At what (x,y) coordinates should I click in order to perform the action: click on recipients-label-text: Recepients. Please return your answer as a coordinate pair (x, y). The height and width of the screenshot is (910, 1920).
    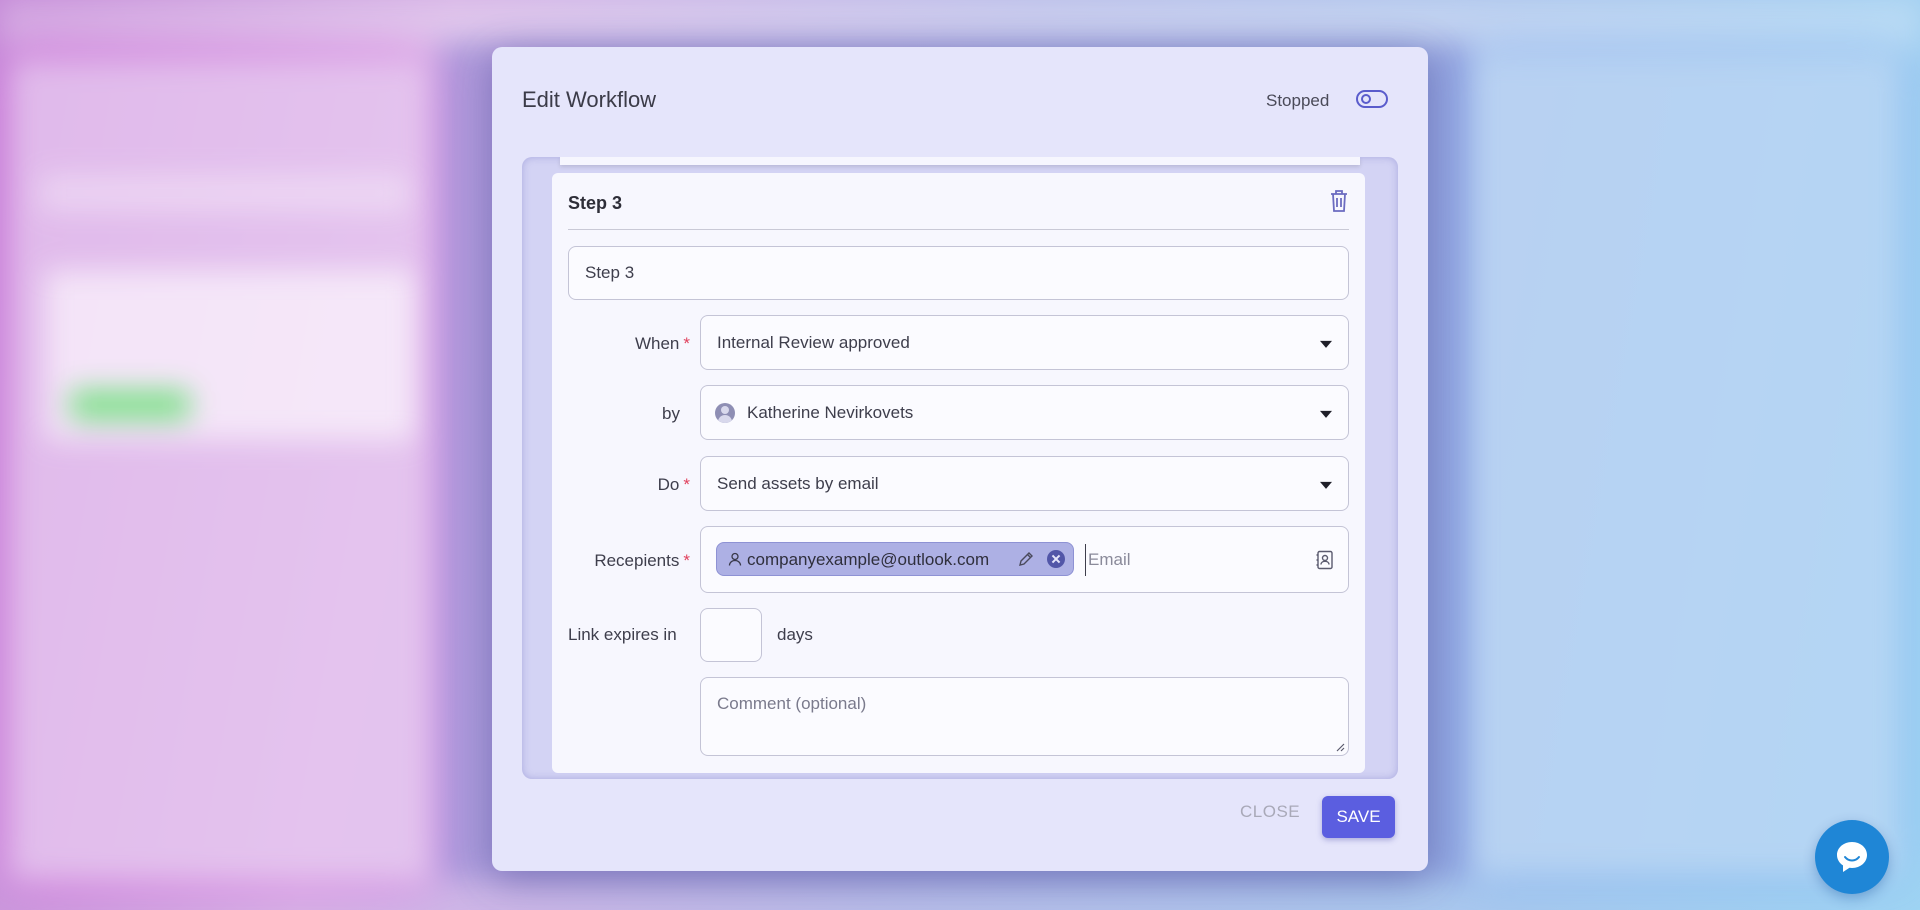
    Looking at the image, I should click on (637, 560).